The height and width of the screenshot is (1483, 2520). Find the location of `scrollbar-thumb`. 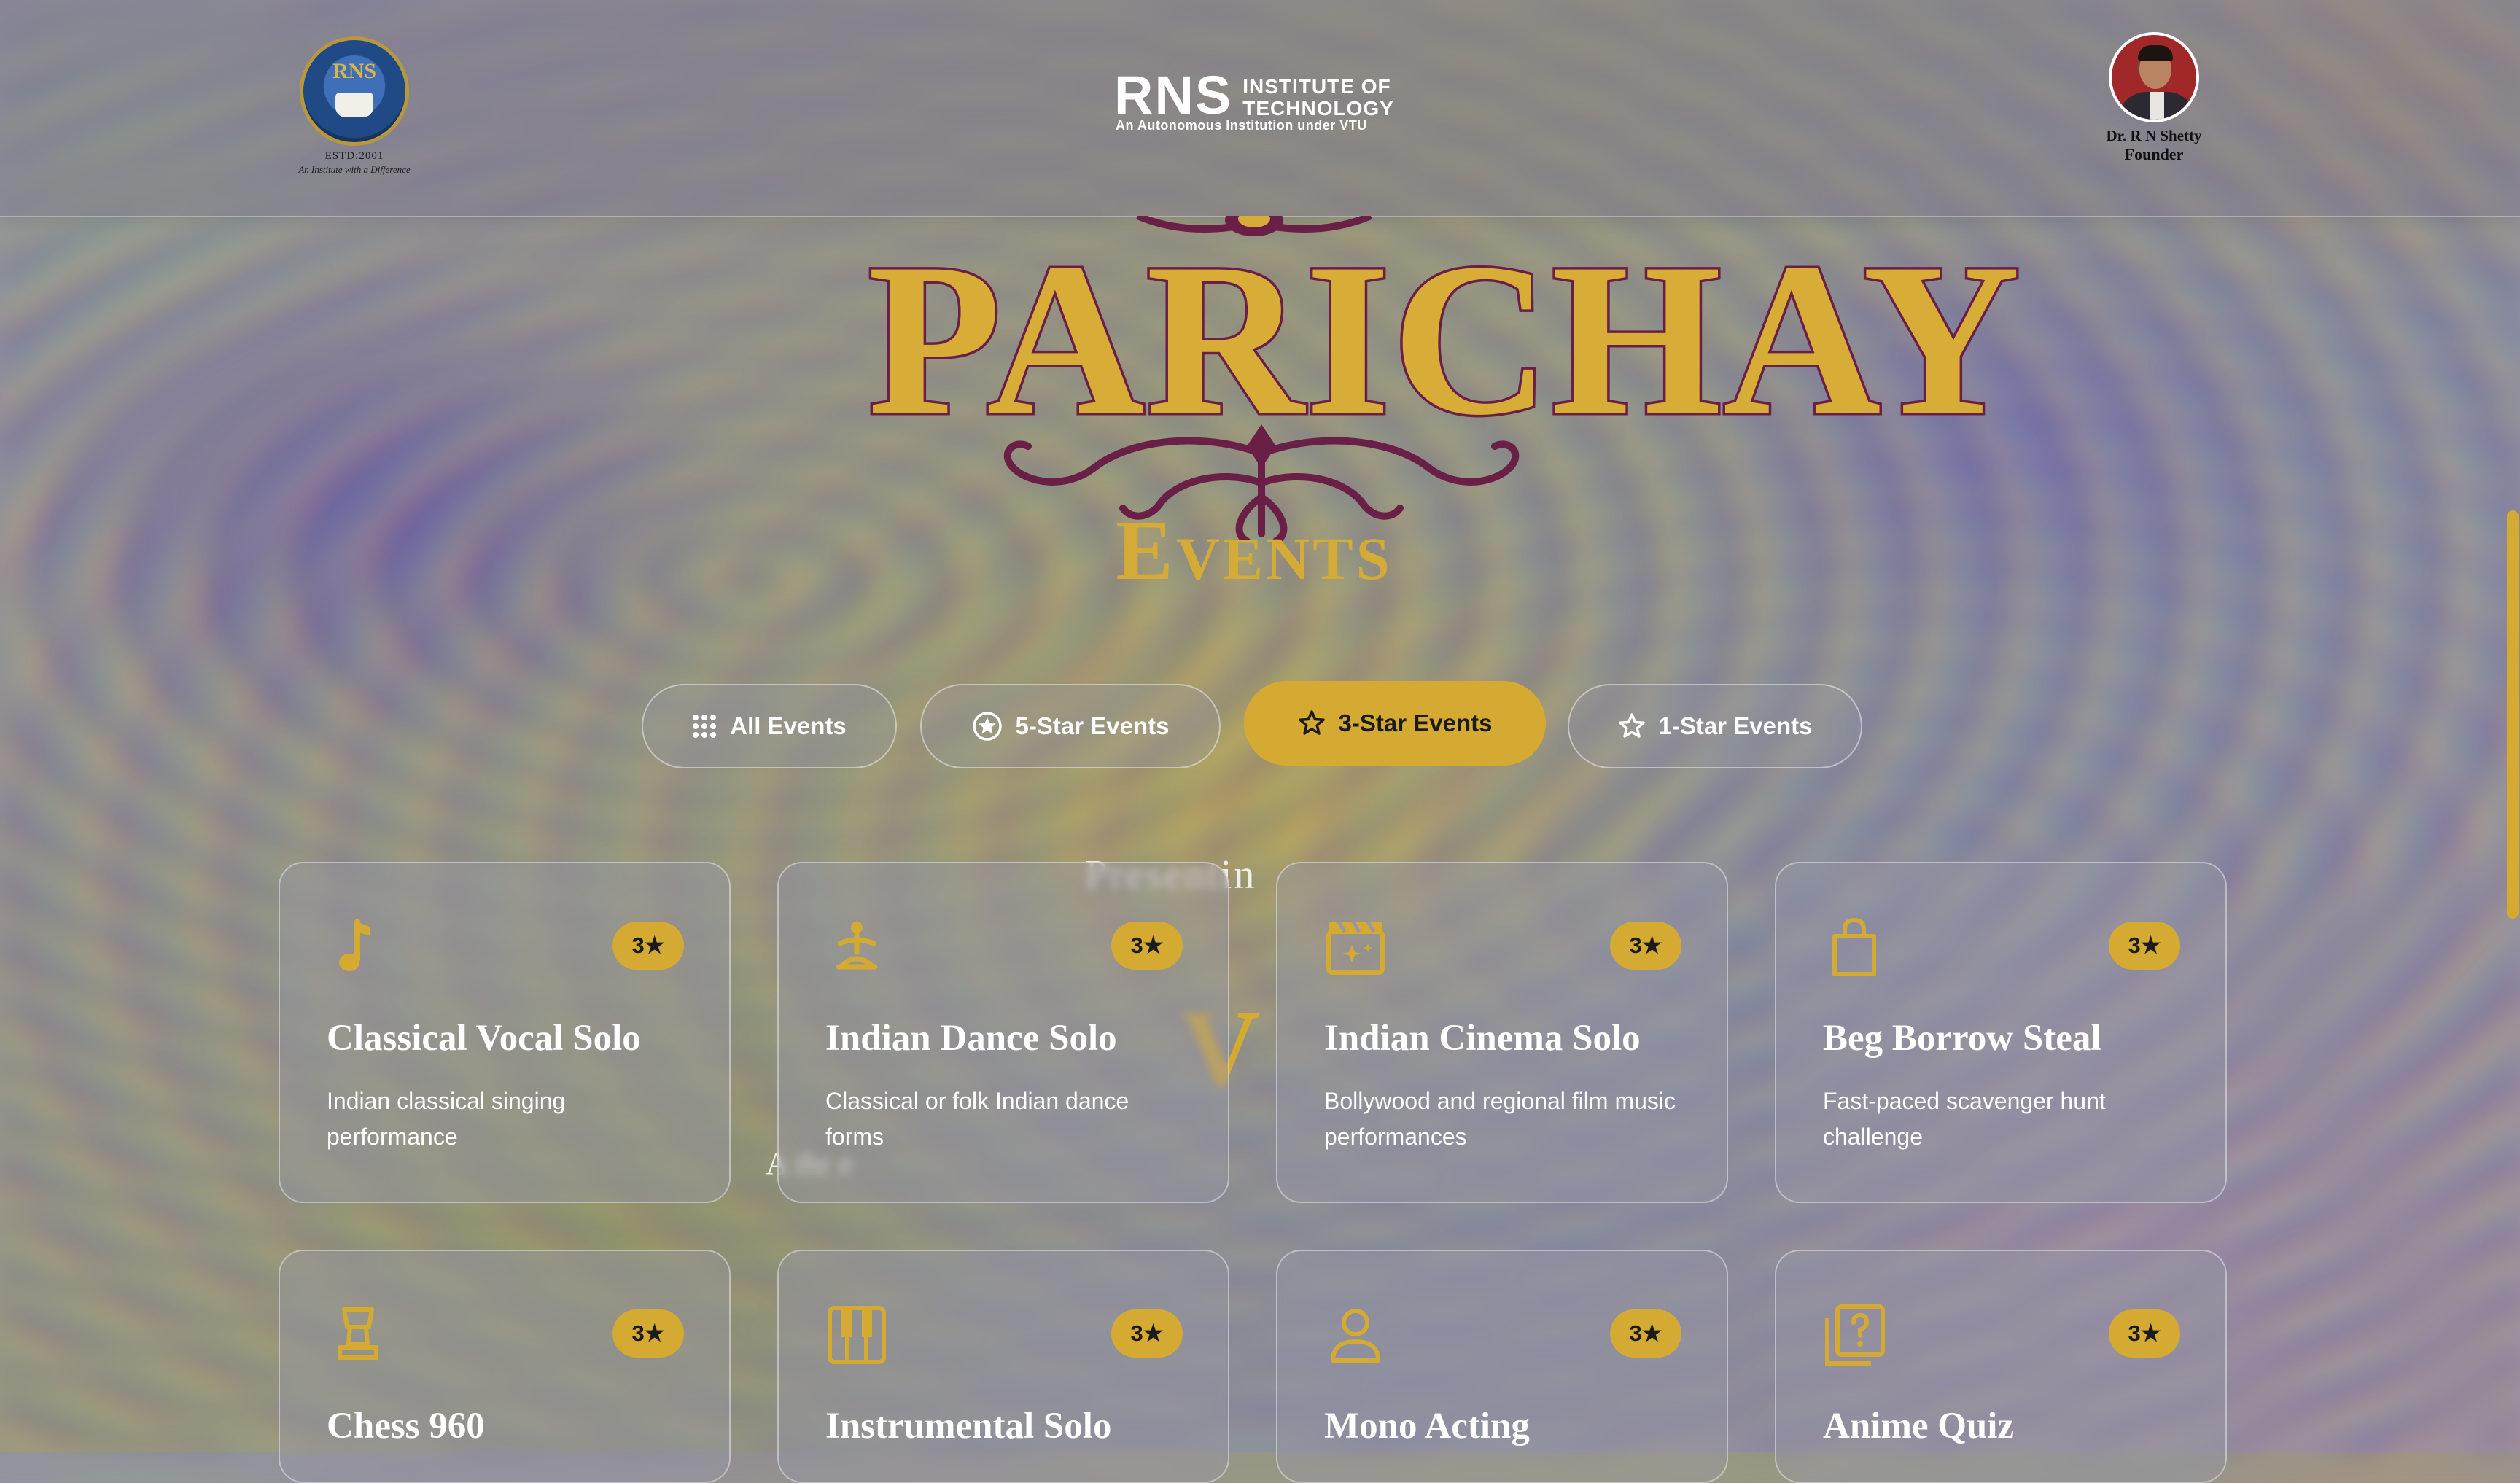

scrollbar-thumb is located at coordinates (2513, 714).